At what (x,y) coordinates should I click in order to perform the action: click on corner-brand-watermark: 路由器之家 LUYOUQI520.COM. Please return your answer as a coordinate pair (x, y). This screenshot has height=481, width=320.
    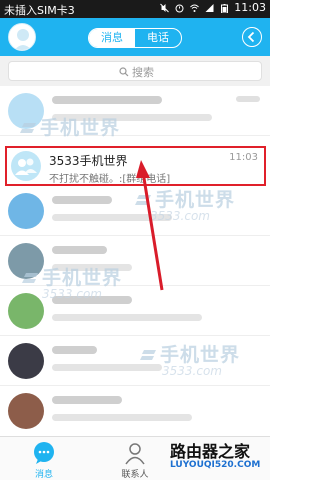
    Looking at the image, I should click on (218, 458).